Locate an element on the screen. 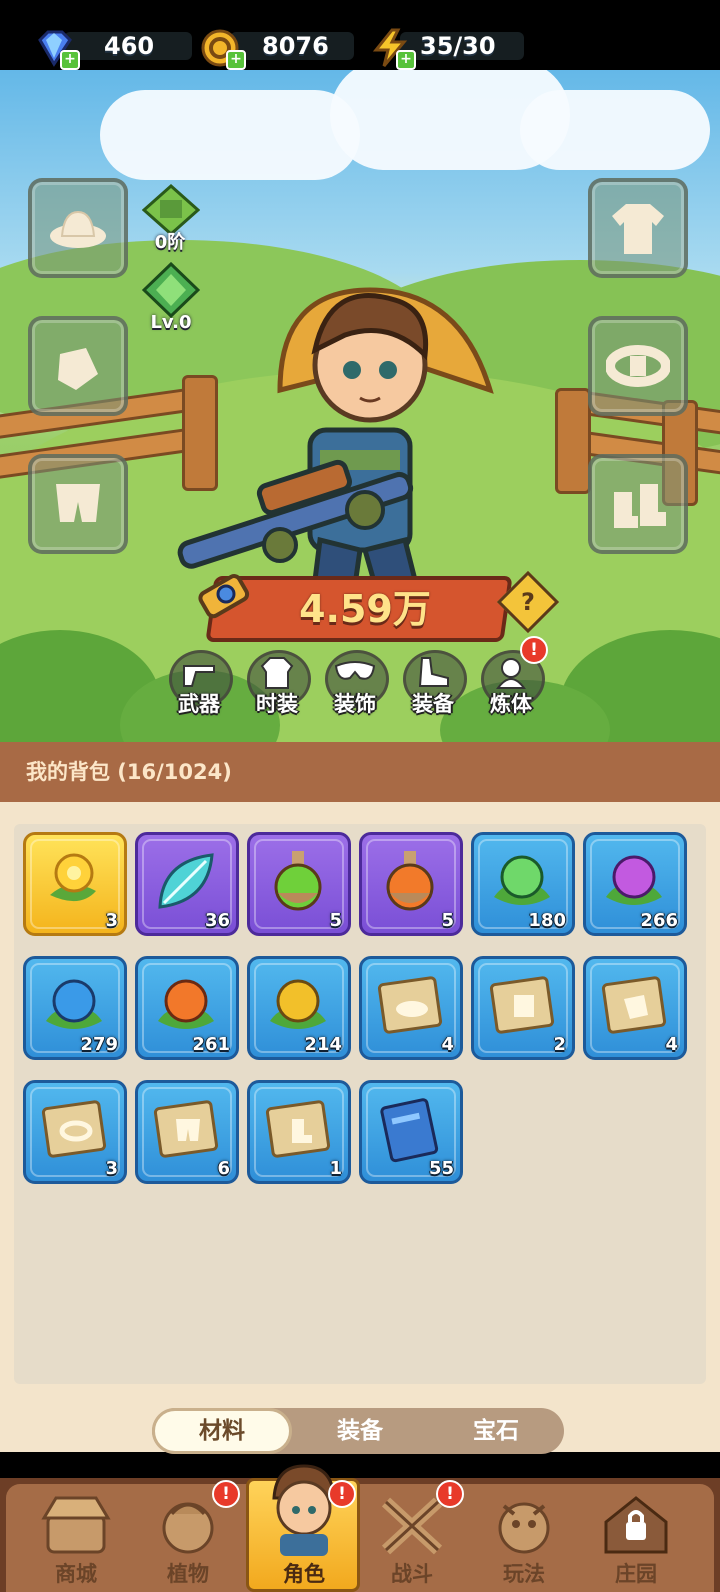 The image size is (720, 1592). add-diamond-icon: + is located at coordinates (70, 60).